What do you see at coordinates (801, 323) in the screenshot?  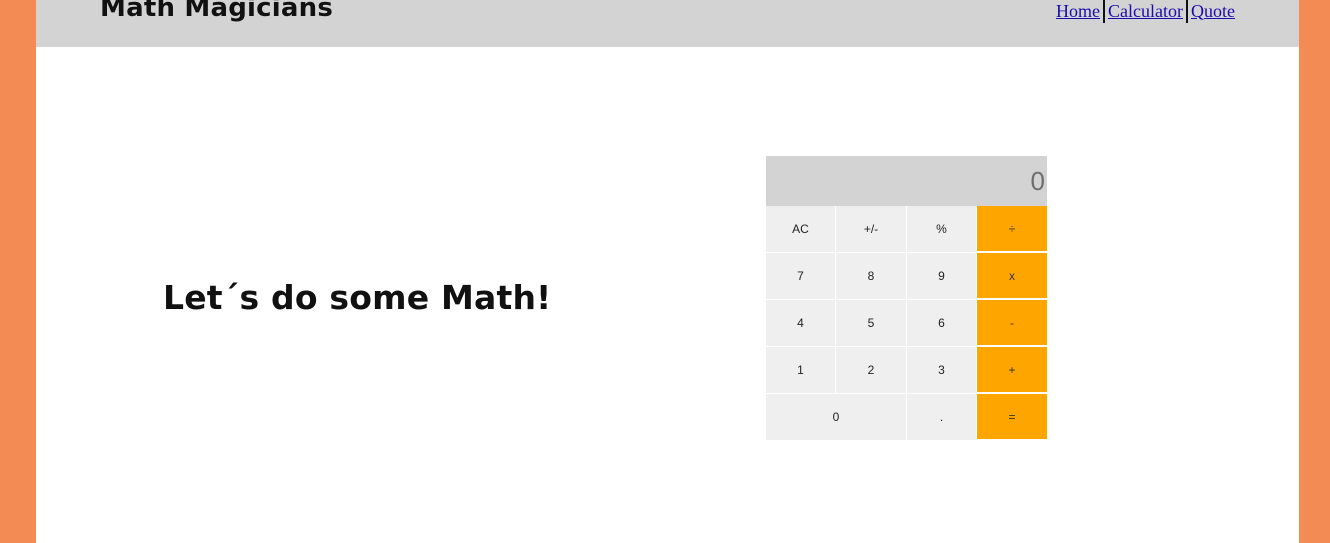 I see `key-4: 4` at bounding box center [801, 323].